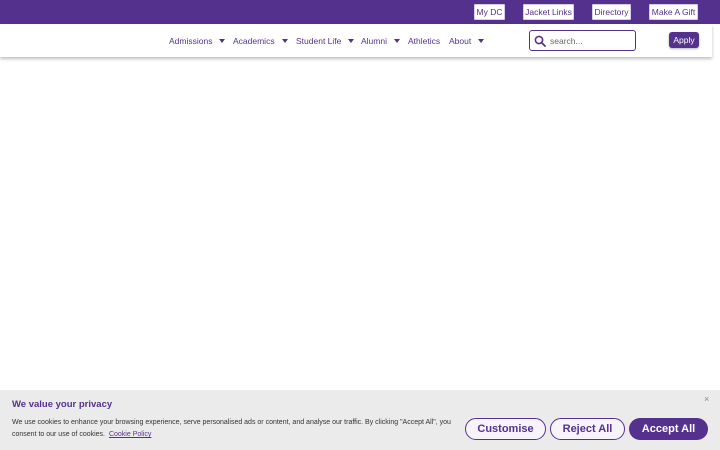 Image resolution: width=720 pixels, height=450 pixels. Describe the element at coordinates (360, 12) in the screenshot. I see `utility-bar: My DC Jacket Links Directory Make A Gift` at that location.